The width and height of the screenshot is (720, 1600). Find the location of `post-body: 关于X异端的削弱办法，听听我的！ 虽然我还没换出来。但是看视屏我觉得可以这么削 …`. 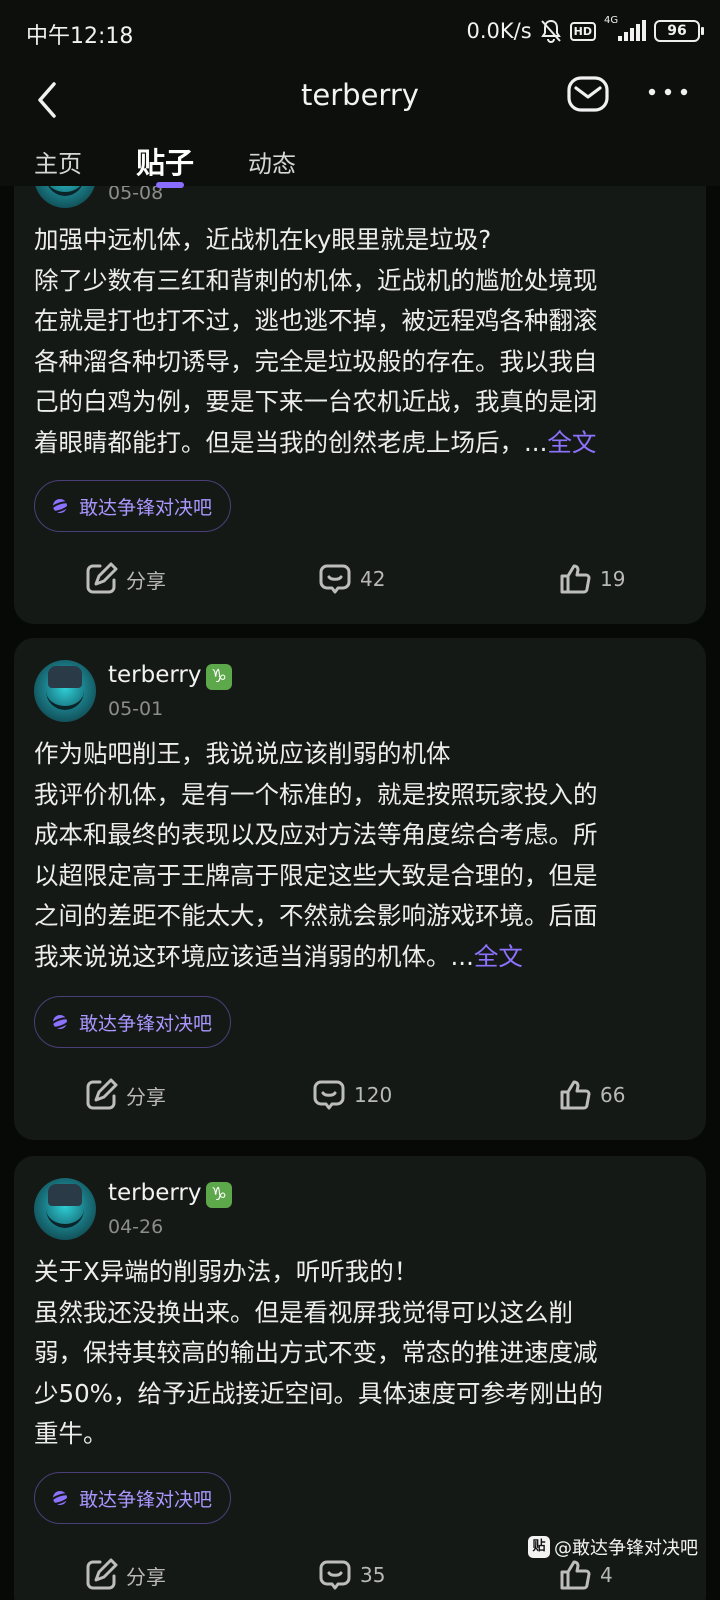

post-body: 关于X异端的削弱办法，听听我的！ 虽然我还没换出来。但是看视屏我觉得可以这么削 … is located at coordinates (359, 1353).